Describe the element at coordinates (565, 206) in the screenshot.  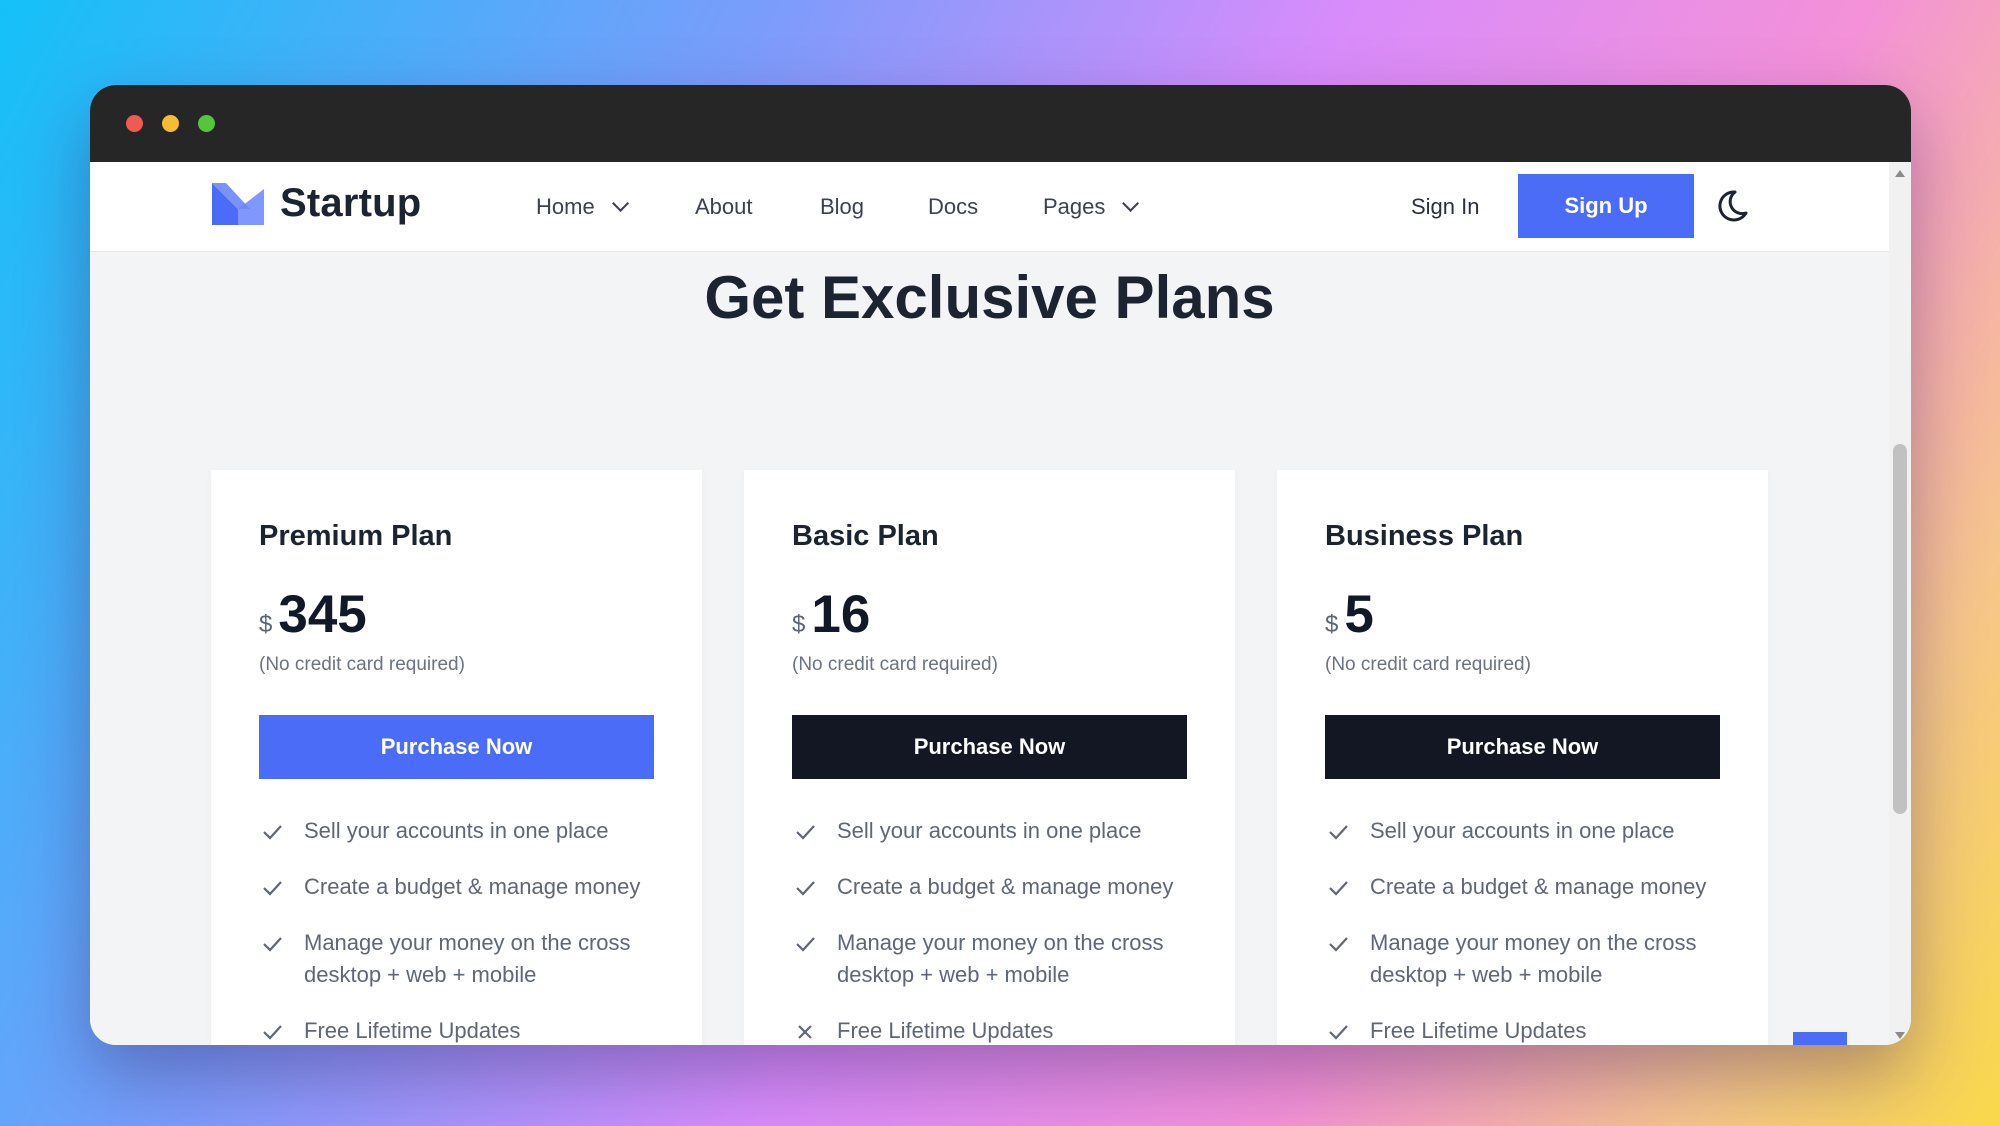
I see `nav-item-label: Home` at that location.